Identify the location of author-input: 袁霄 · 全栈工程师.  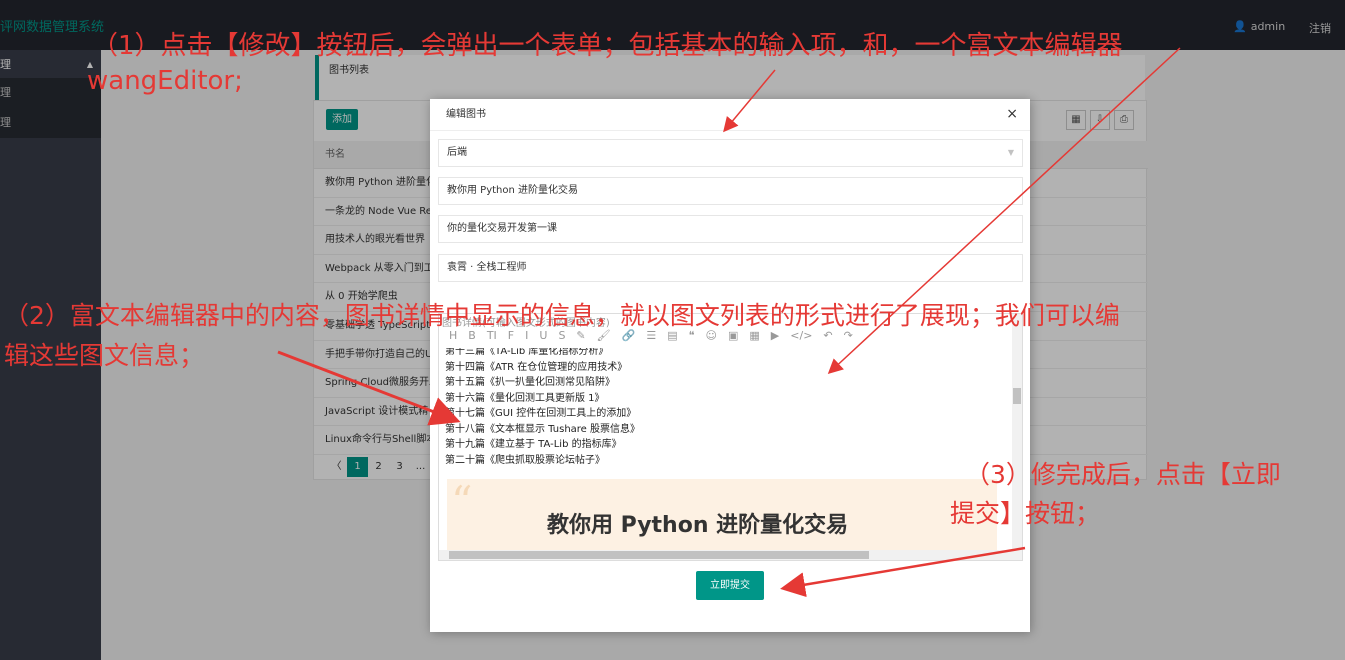
(730, 268).